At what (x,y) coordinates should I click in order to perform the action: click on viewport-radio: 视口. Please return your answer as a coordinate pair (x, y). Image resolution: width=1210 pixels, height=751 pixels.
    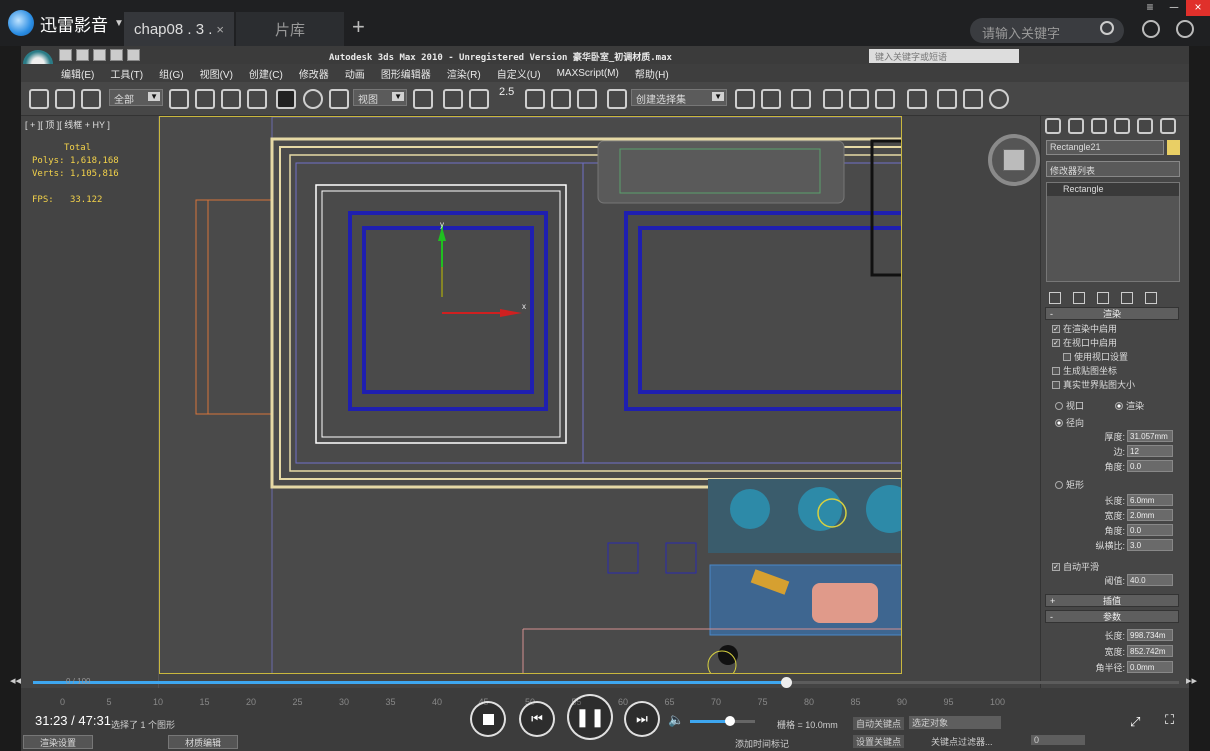
    Looking at the image, I should click on (1069, 405).